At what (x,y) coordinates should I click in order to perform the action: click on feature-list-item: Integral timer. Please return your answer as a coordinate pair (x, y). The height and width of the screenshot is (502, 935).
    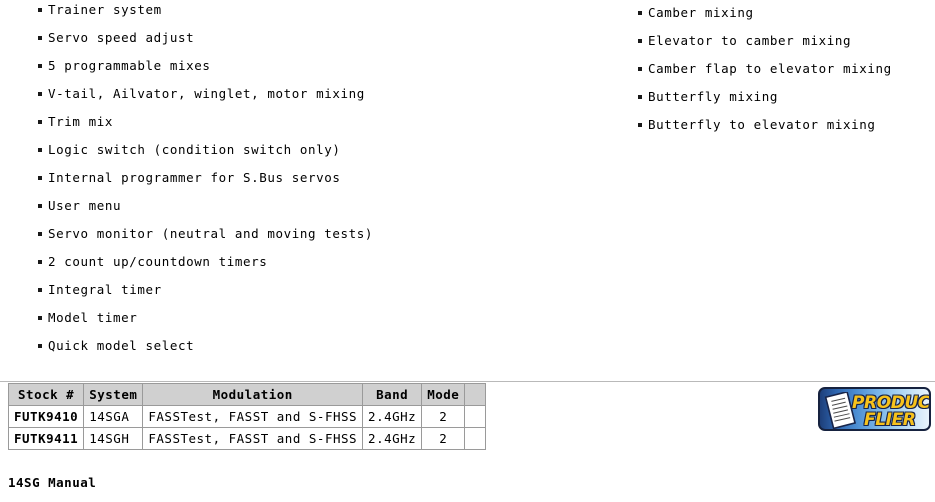
    Looking at the image, I should click on (300, 294).